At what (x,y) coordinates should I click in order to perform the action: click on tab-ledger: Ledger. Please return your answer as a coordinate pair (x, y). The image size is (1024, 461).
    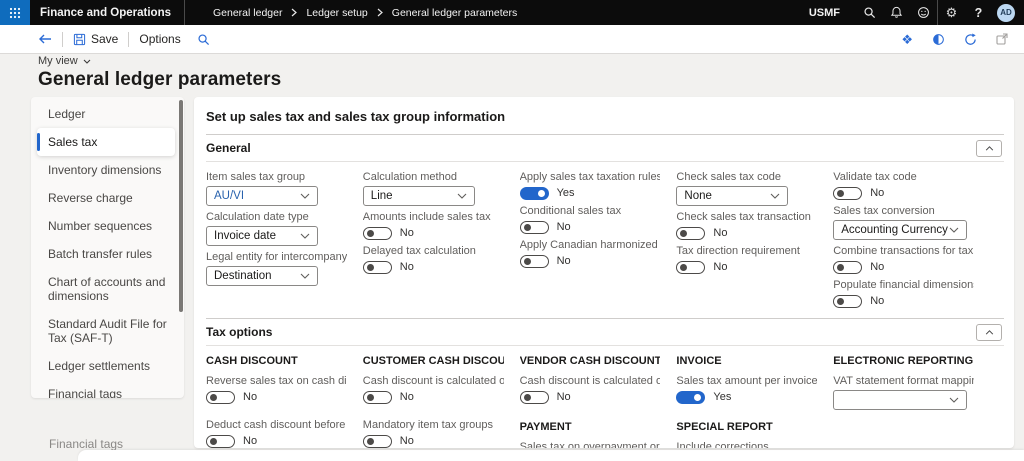
    Looking at the image, I should click on (107, 114).